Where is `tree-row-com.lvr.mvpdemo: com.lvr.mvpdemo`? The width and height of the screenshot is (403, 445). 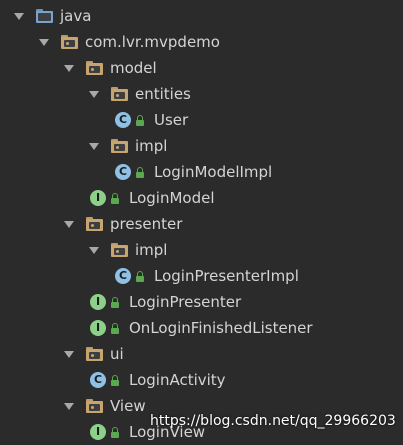 tree-row-com.lvr.mvpdemo: com.lvr.mvpdemo is located at coordinates (201, 42).